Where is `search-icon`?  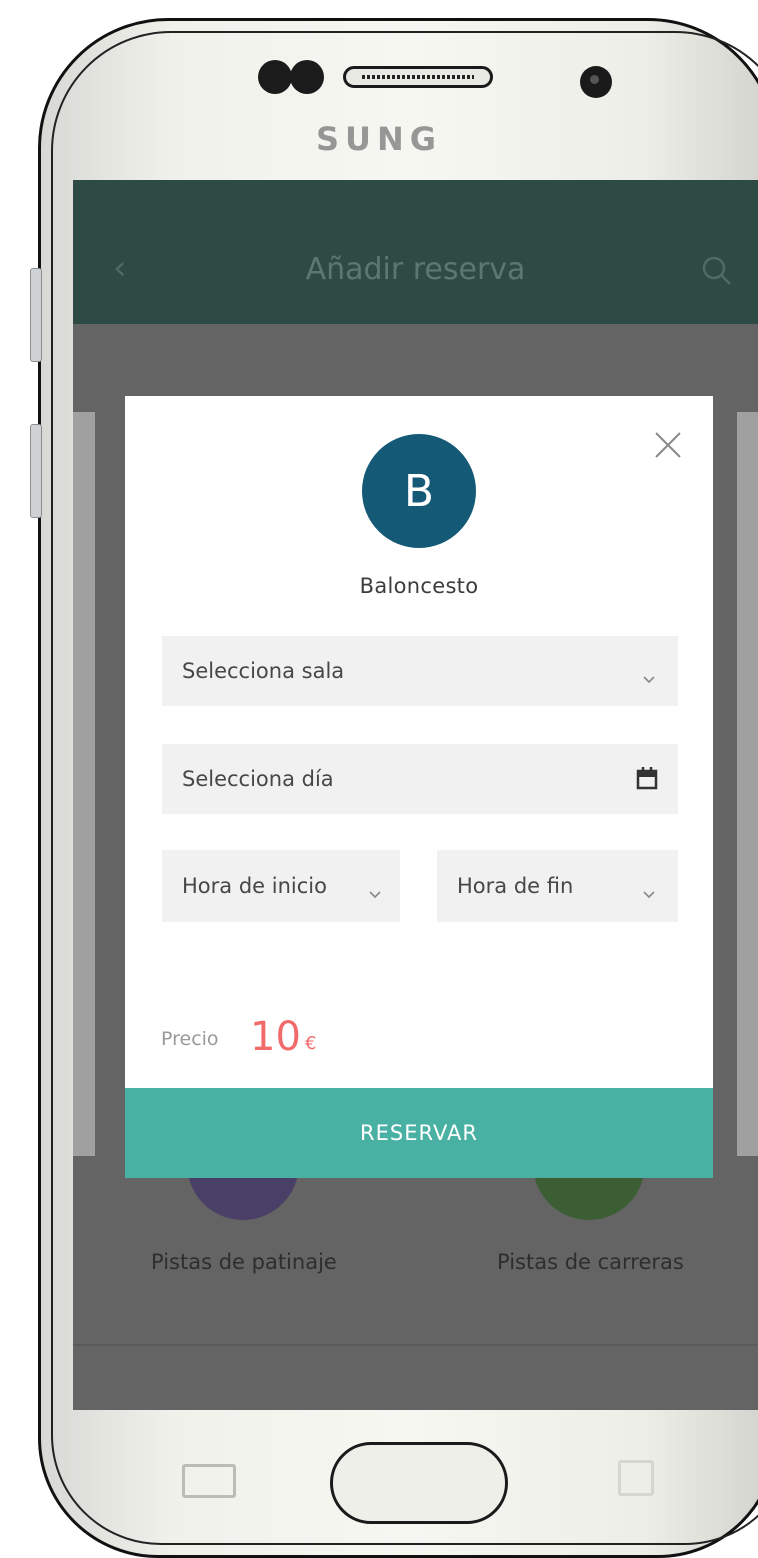 search-icon is located at coordinates (717, 273).